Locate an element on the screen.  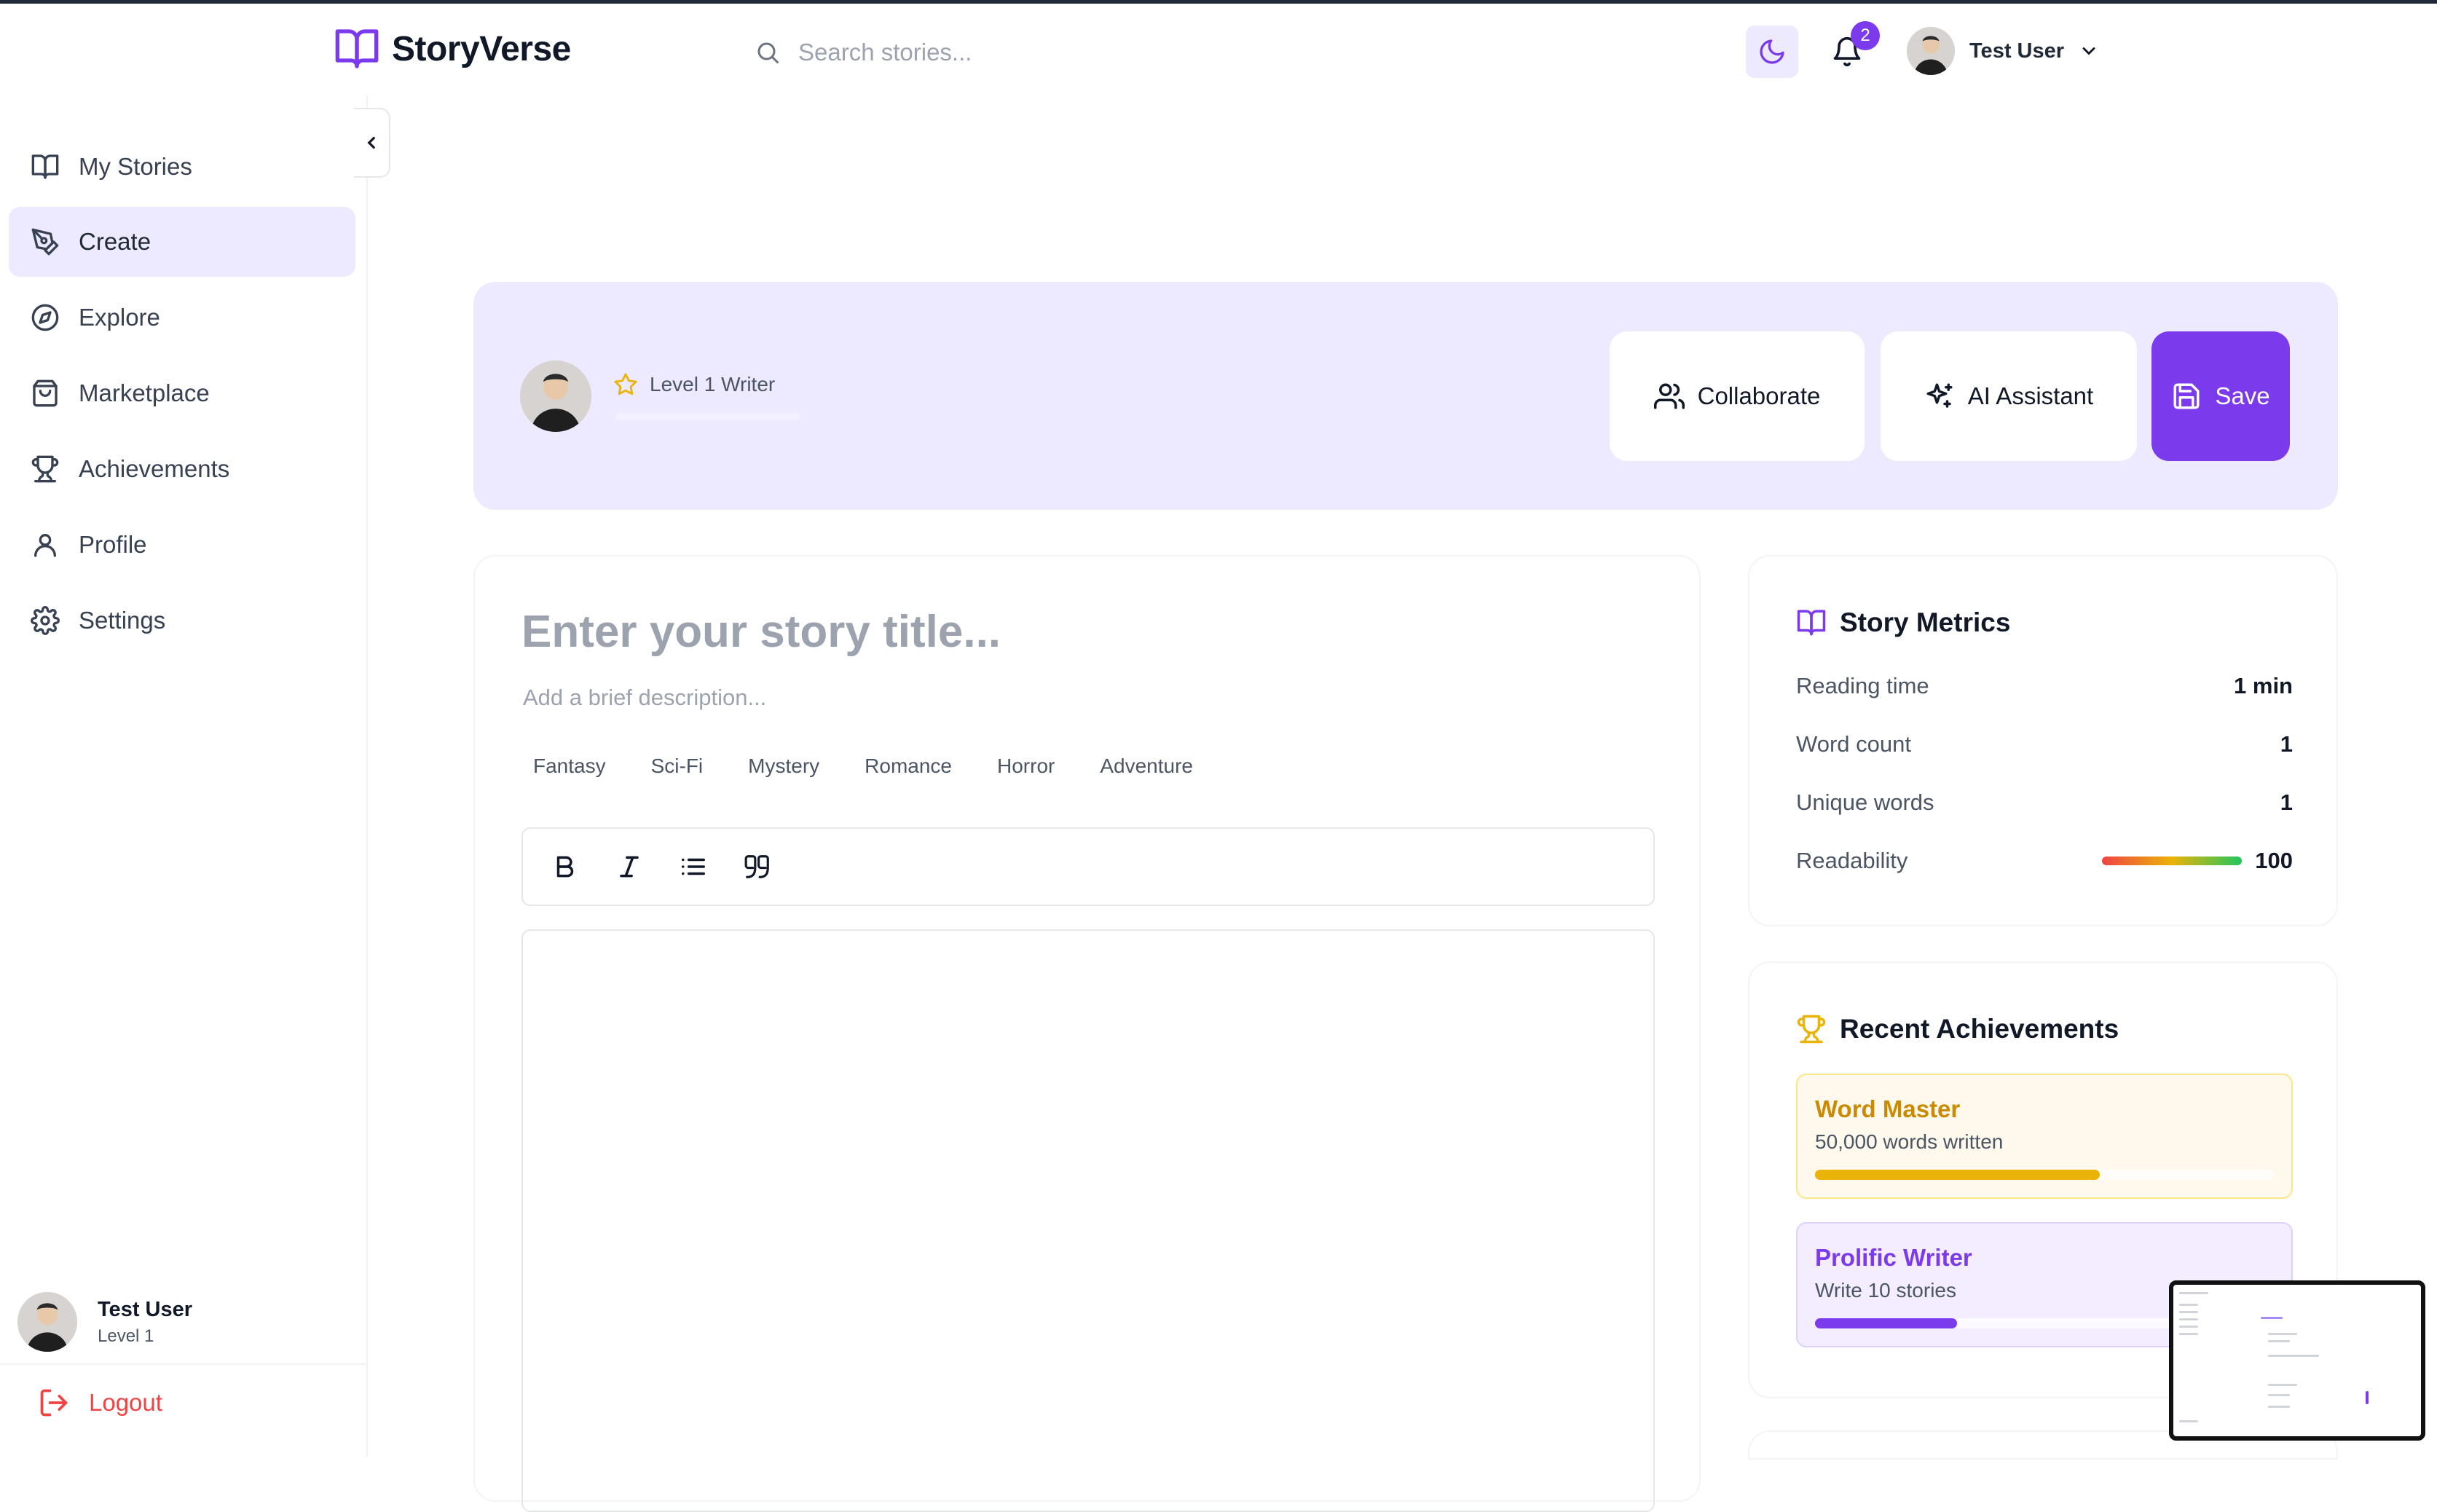
chevron-left-icon is located at coordinates (371, 142).